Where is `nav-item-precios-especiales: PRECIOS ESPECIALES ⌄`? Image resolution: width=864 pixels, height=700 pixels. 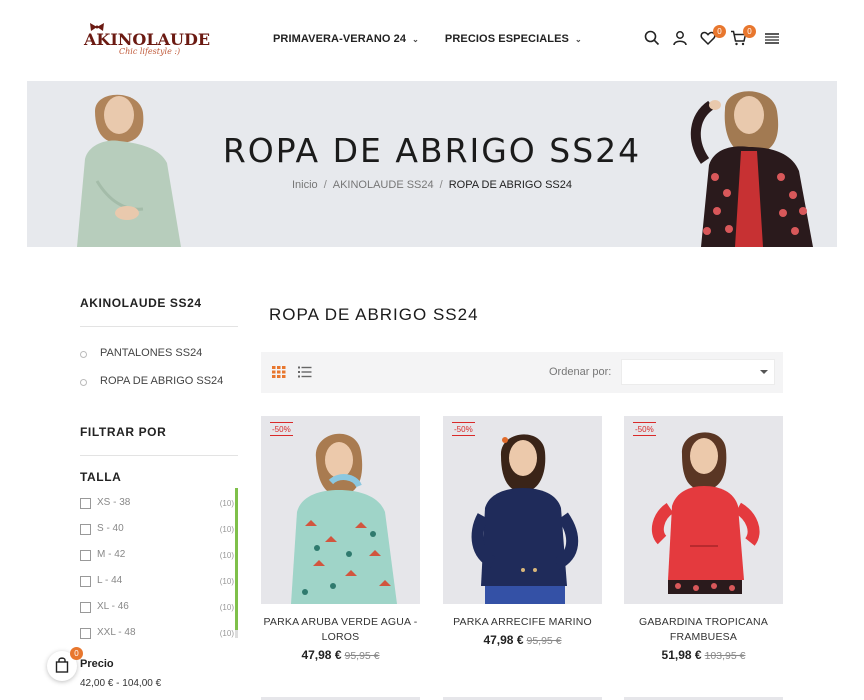 nav-item-precios-especiales: PRECIOS ESPECIALES ⌄ is located at coordinates (513, 39).